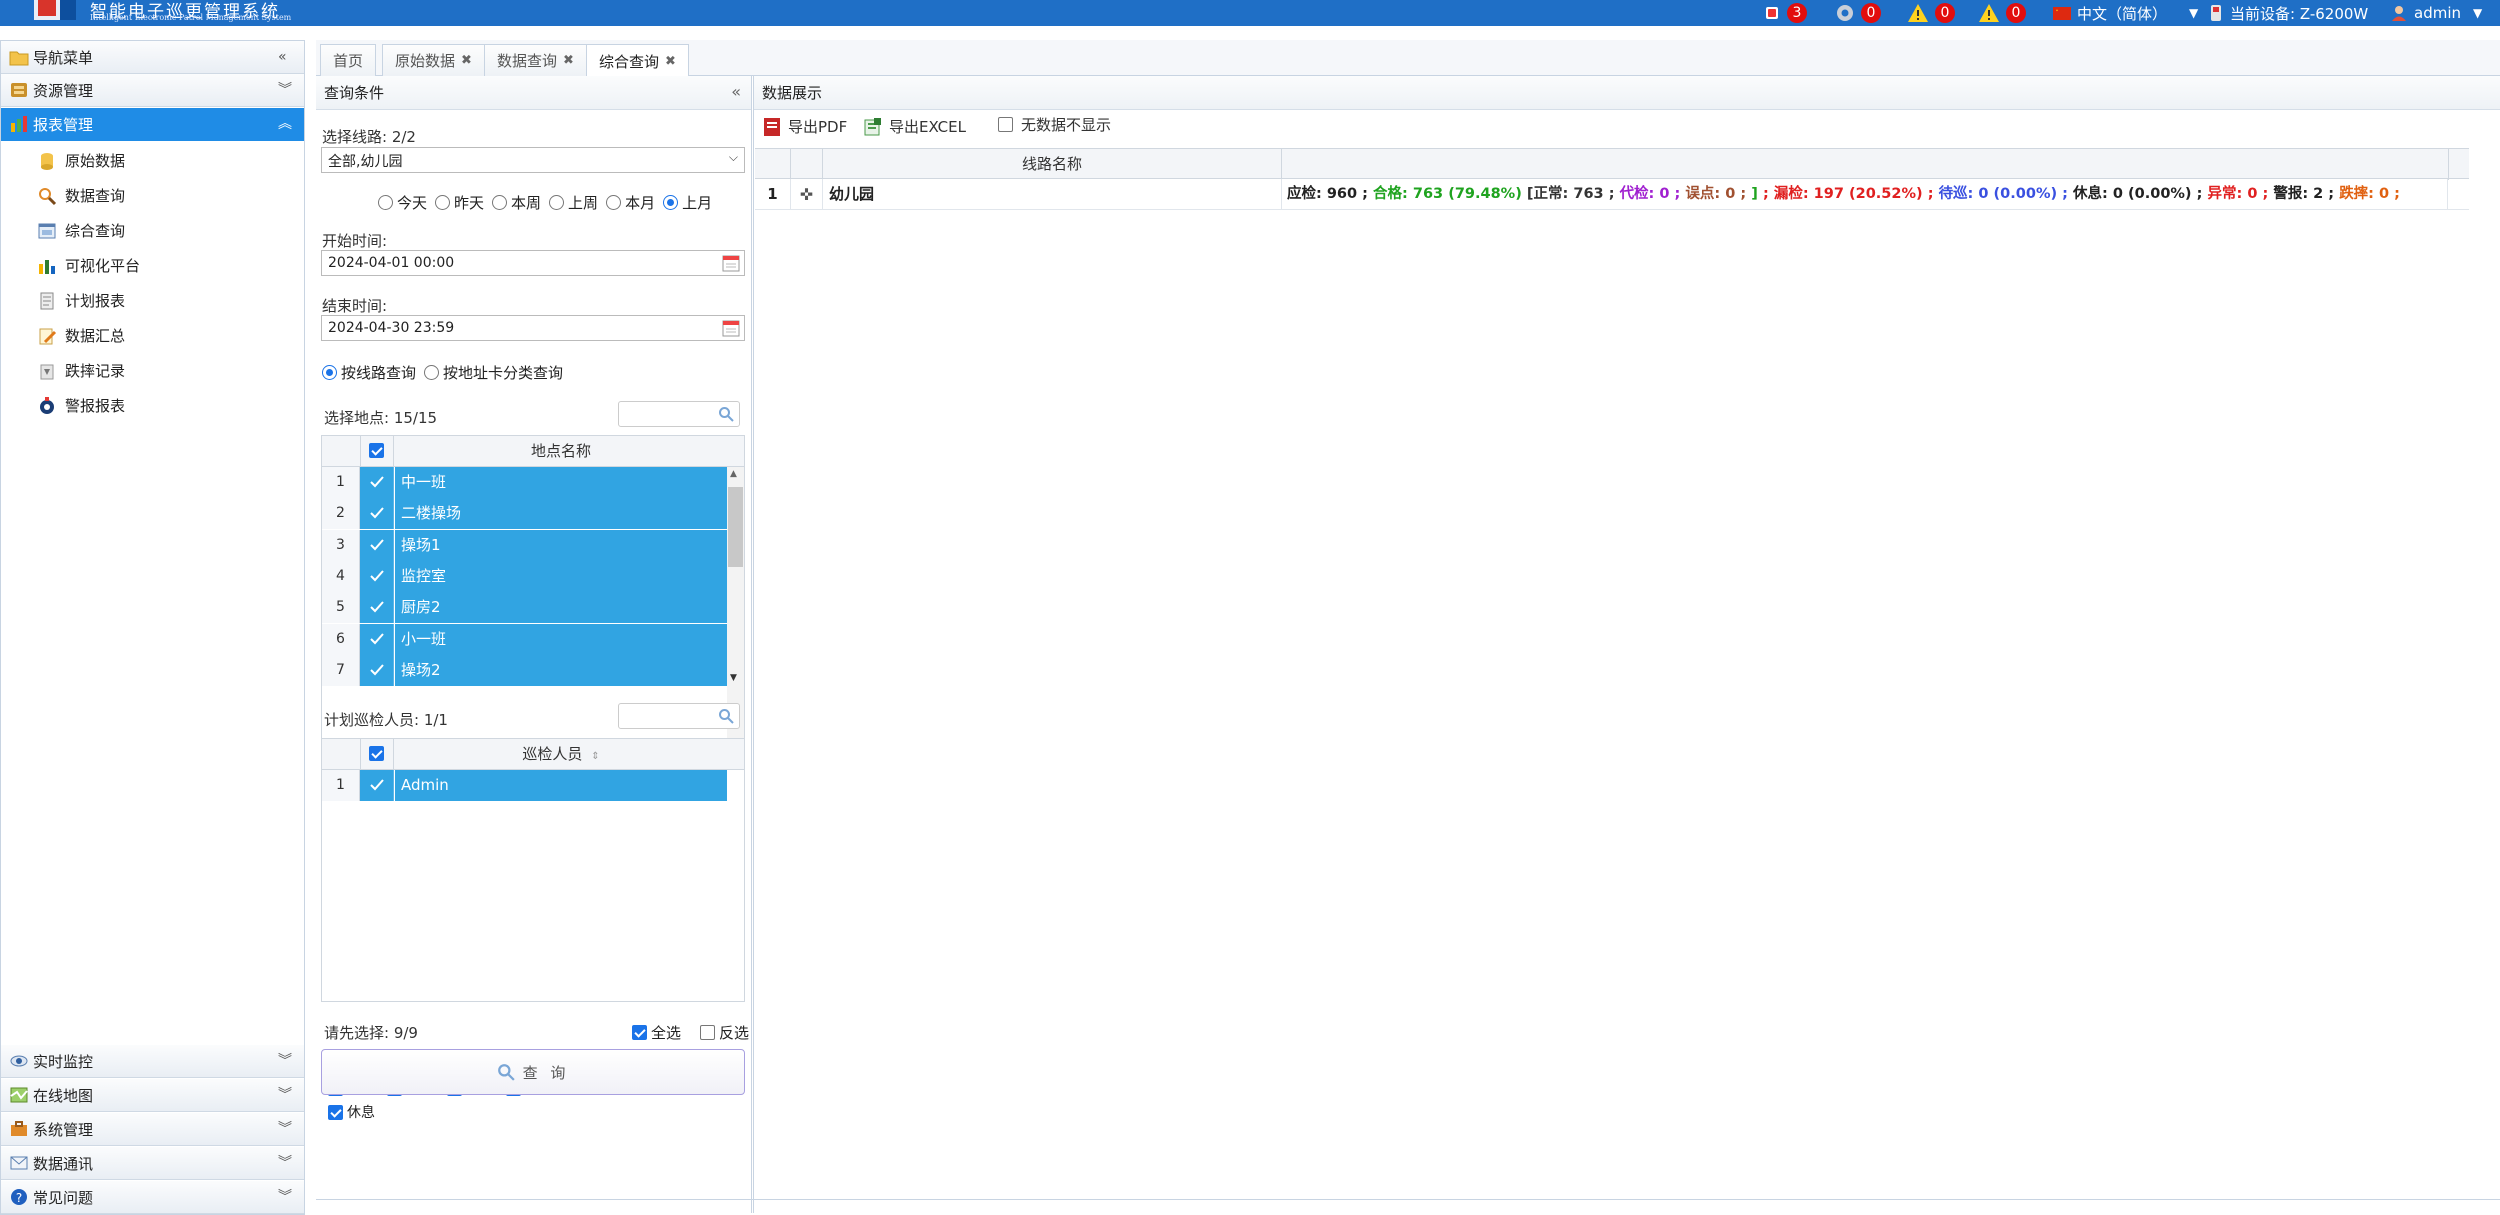  What do you see at coordinates (639, 1032) in the screenshot?
I see `select-all-checkbox` at bounding box center [639, 1032].